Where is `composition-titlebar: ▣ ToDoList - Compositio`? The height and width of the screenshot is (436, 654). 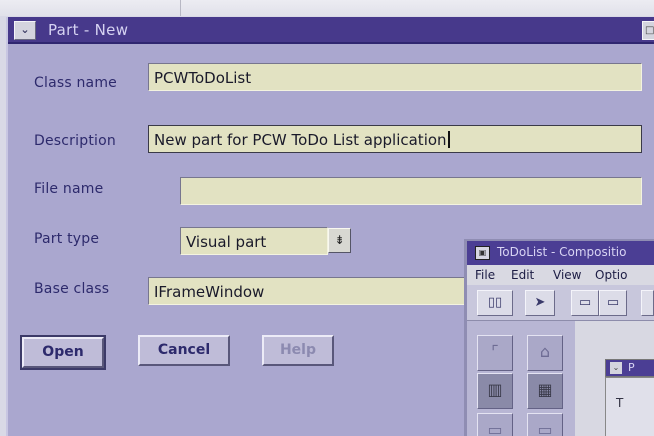
composition-titlebar: ▣ ToDoList - Compositio is located at coordinates (560, 253).